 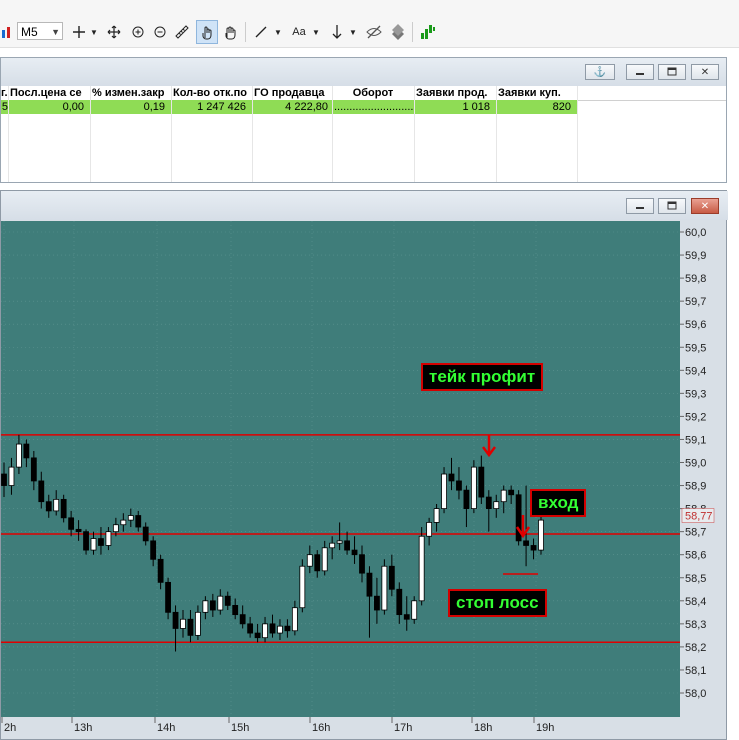 I want to click on x-tick-label: 16h, so click(x=321, y=728).